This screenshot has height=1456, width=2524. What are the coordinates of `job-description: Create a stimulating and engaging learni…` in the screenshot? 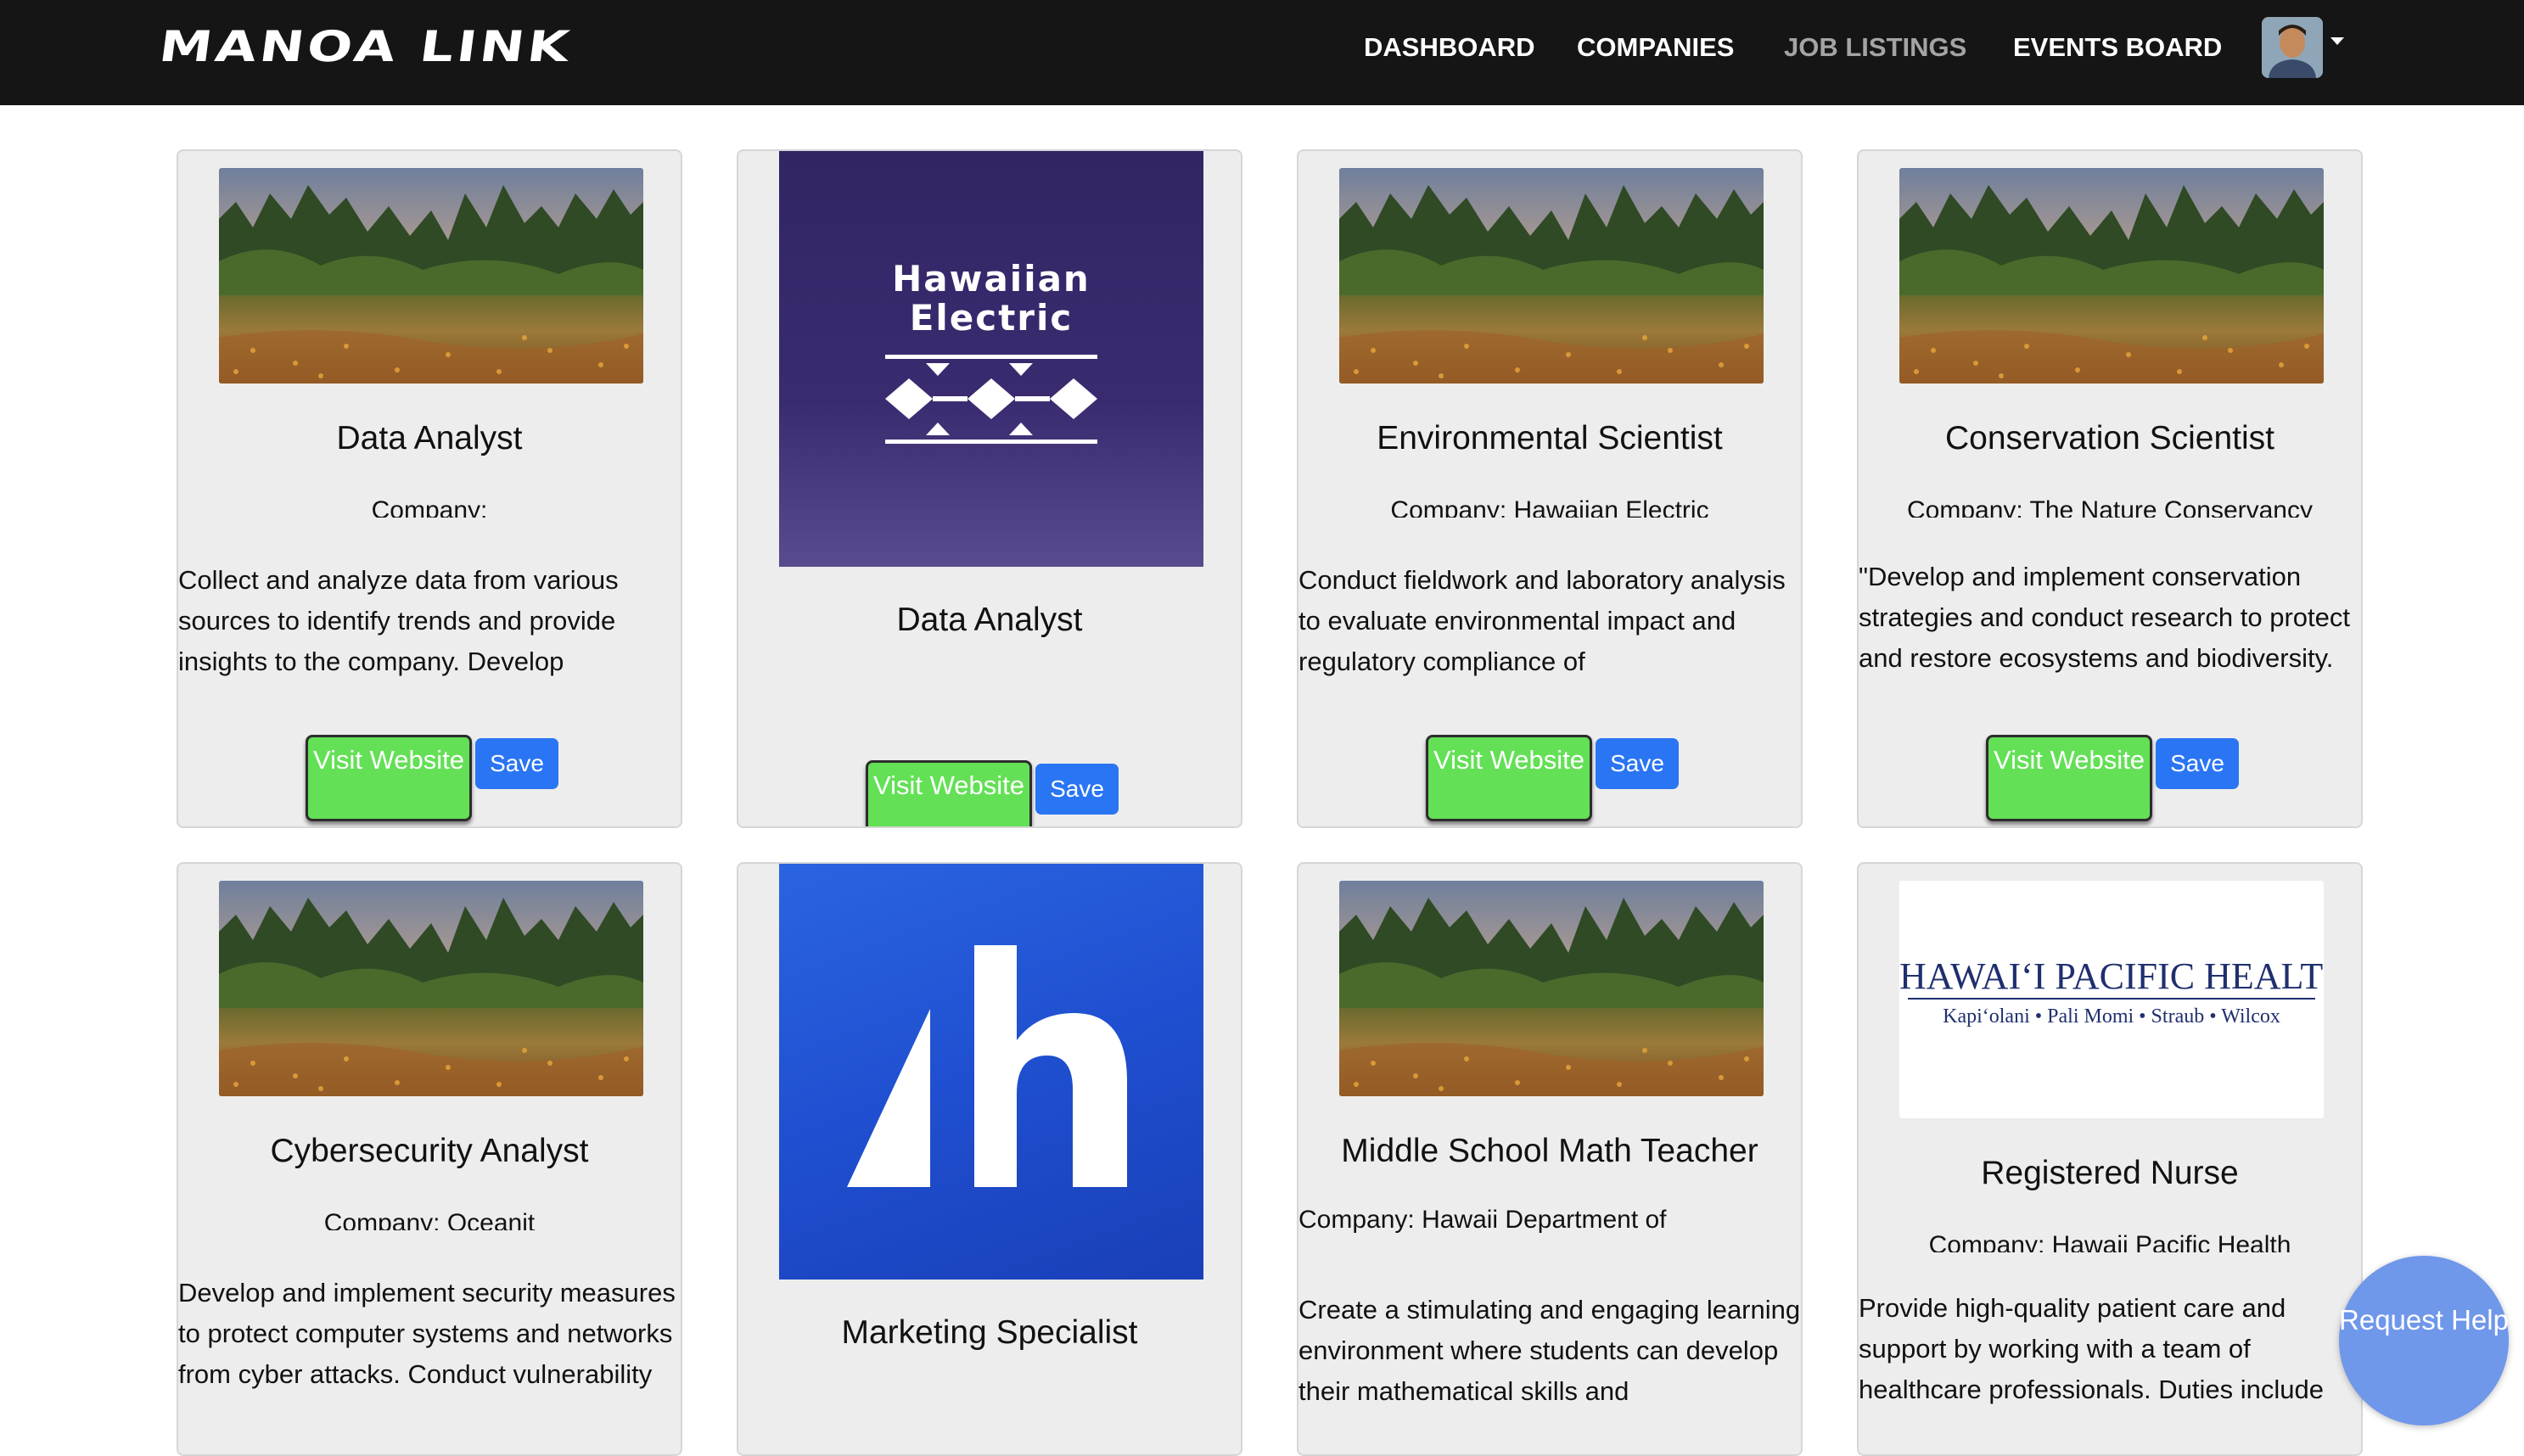 It's located at (1549, 1350).